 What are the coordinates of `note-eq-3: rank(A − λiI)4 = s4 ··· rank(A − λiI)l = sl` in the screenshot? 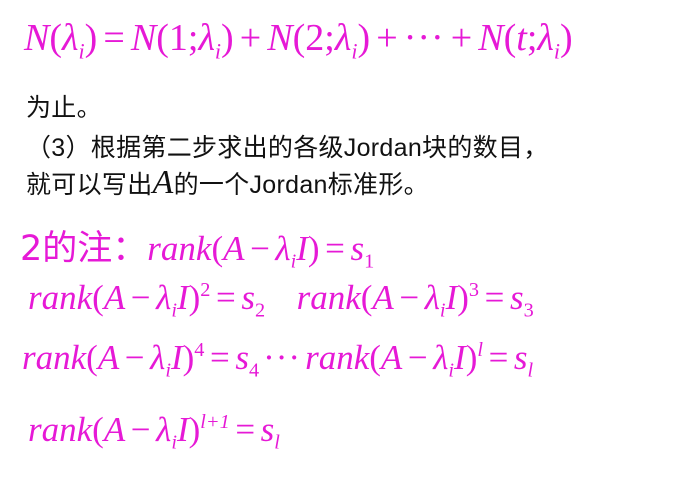 It's located at (278, 360).